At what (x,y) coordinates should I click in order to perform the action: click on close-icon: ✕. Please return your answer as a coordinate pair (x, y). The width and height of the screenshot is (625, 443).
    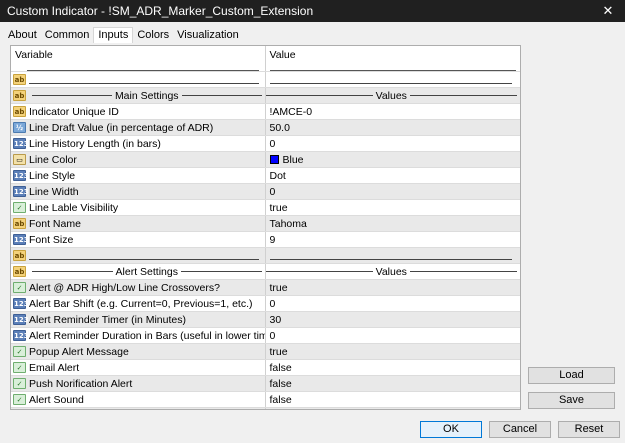
    Looking at the image, I should click on (608, 11).